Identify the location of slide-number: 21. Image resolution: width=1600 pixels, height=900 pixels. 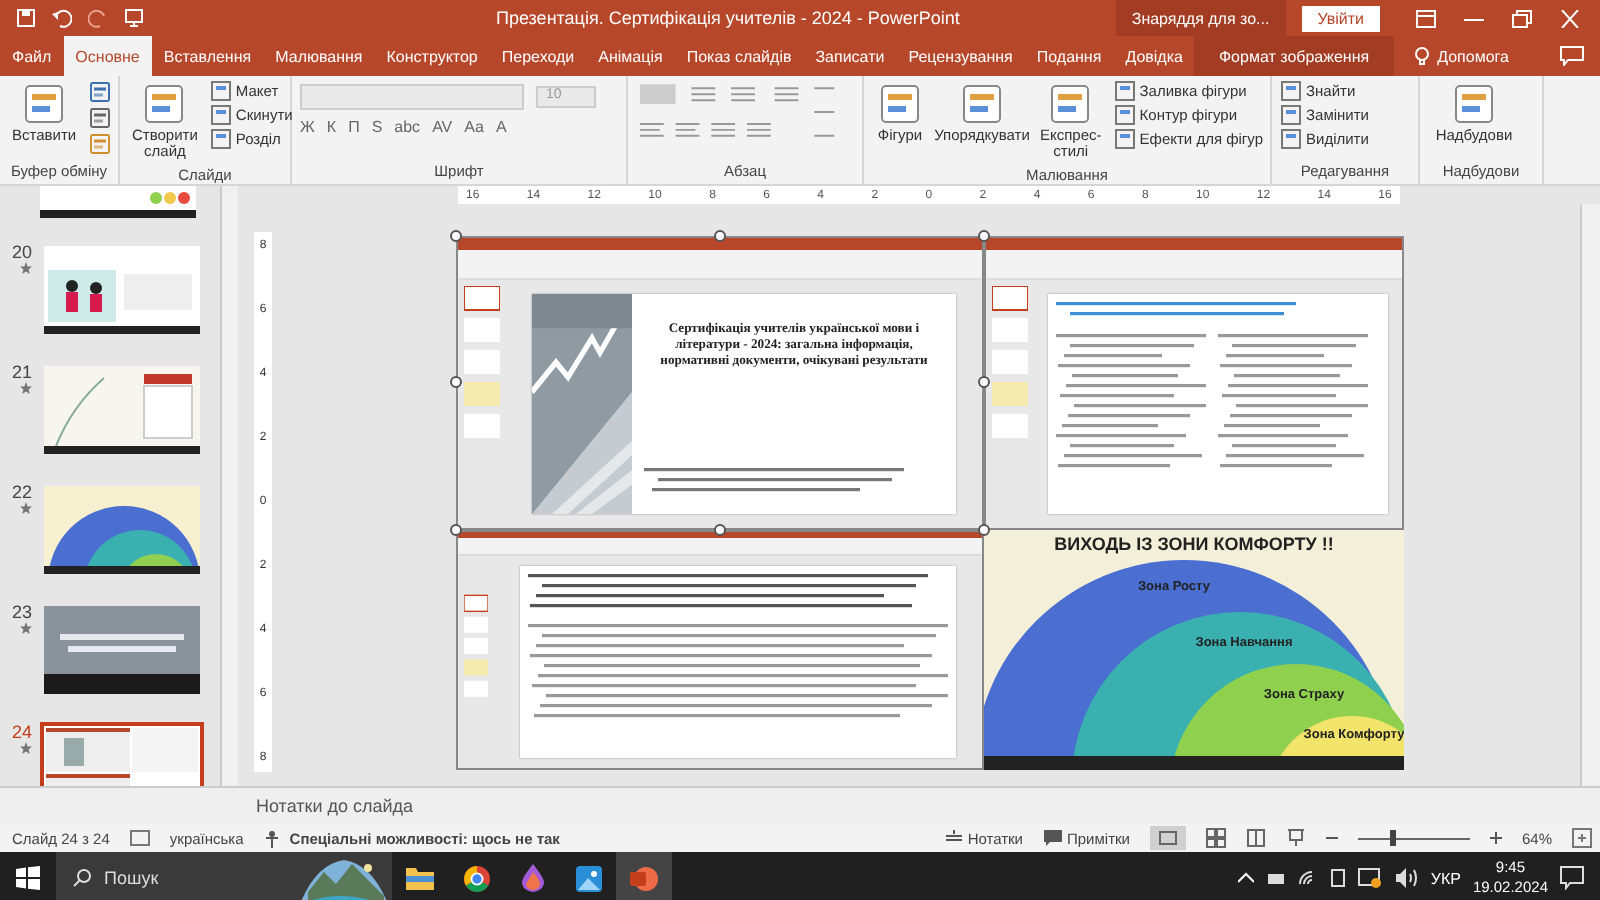
(21, 372).